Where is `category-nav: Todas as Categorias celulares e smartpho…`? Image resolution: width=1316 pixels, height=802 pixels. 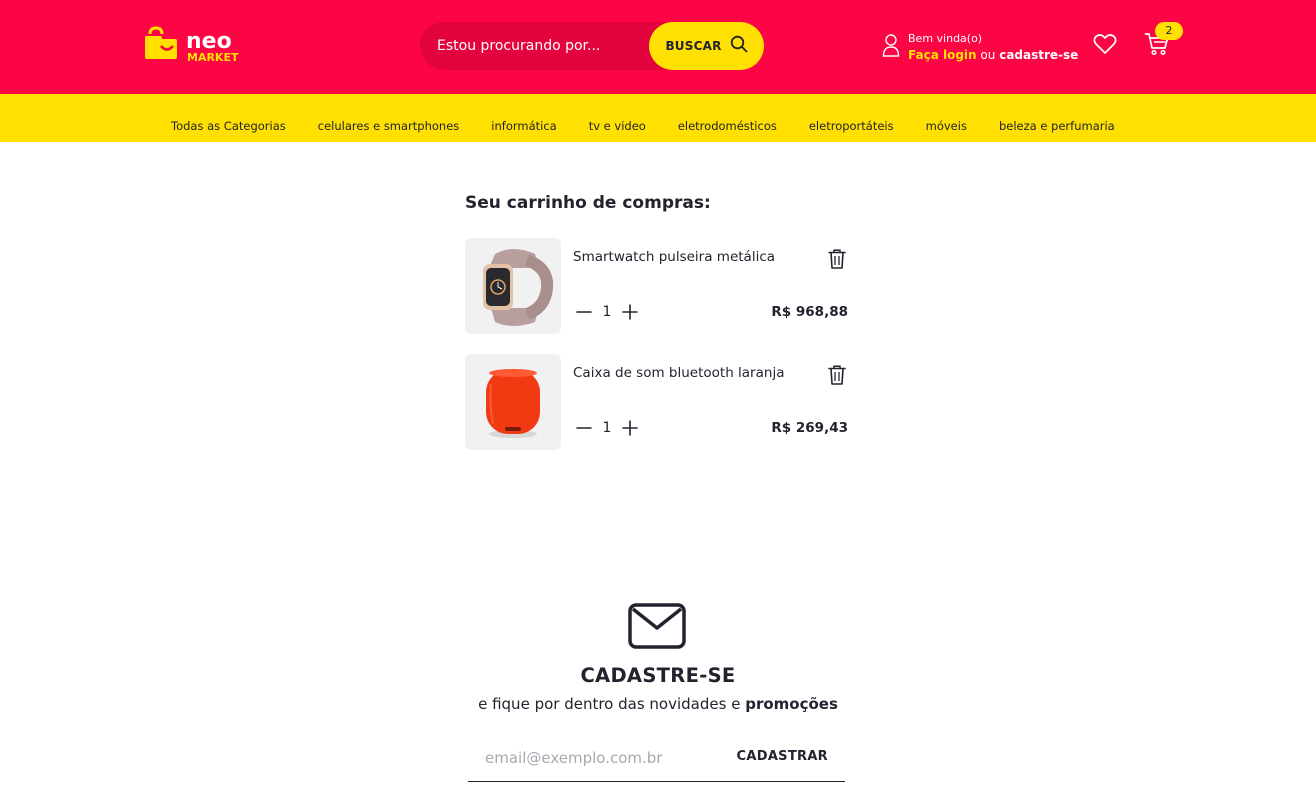 category-nav: Todas as Categorias celulares e smartpho… is located at coordinates (658, 118).